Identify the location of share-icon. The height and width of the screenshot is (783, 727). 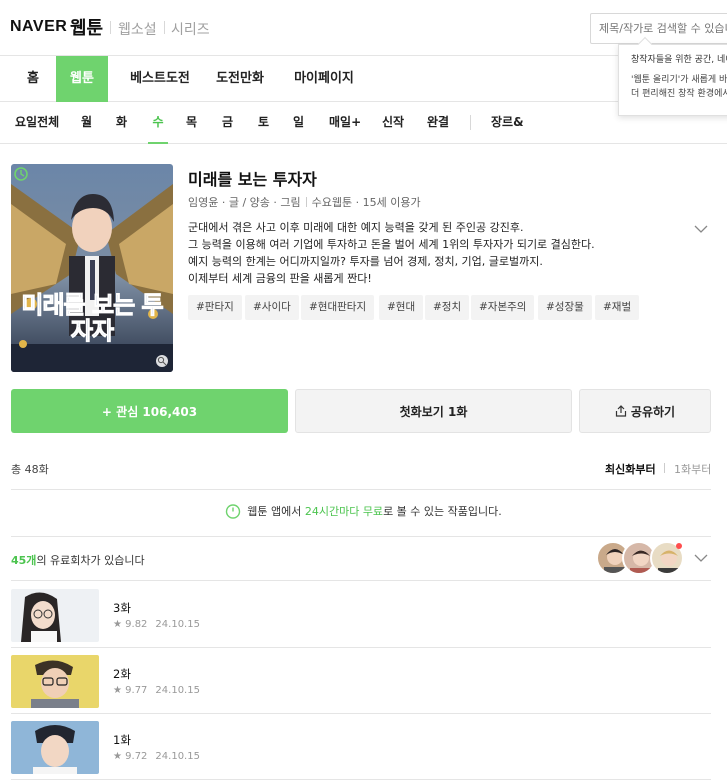
(621, 411).